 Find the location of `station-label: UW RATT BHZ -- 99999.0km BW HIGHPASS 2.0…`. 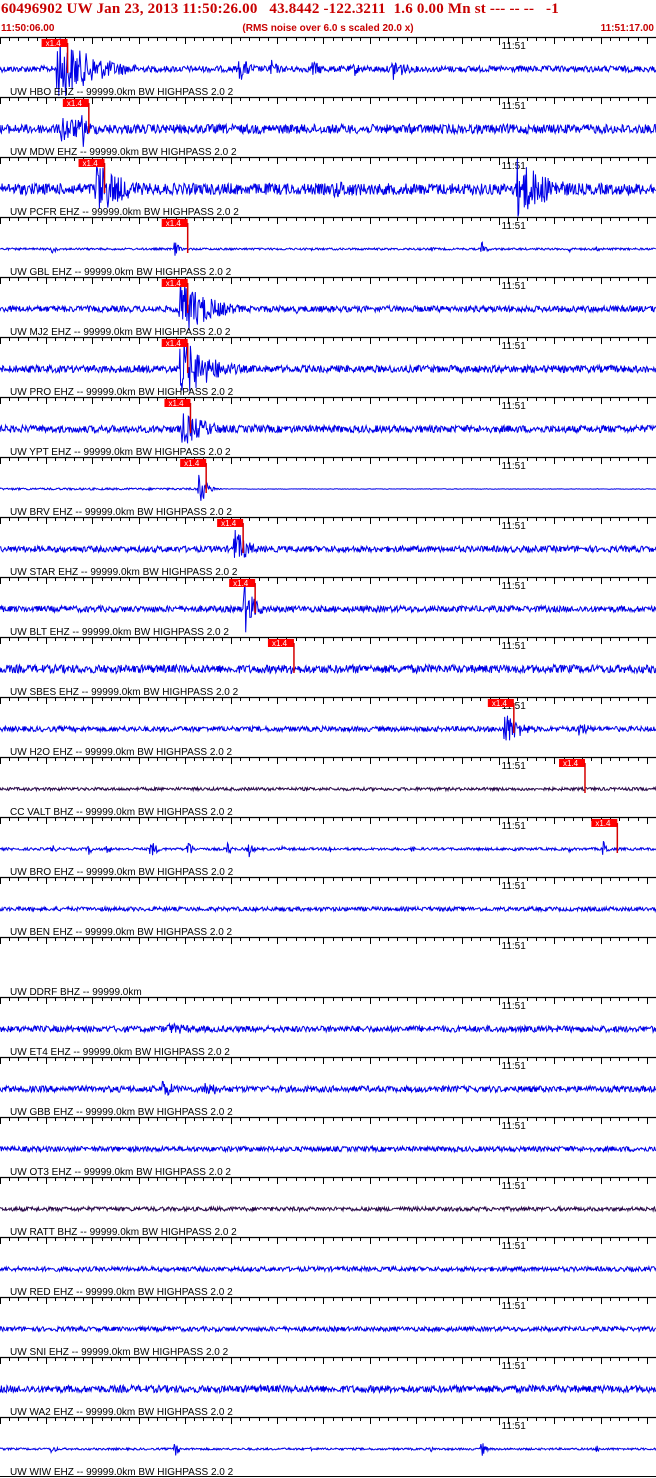

station-label: UW RATT BHZ -- 99999.0km BW HIGHPASS 2.0… is located at coordinates (123, 1232).